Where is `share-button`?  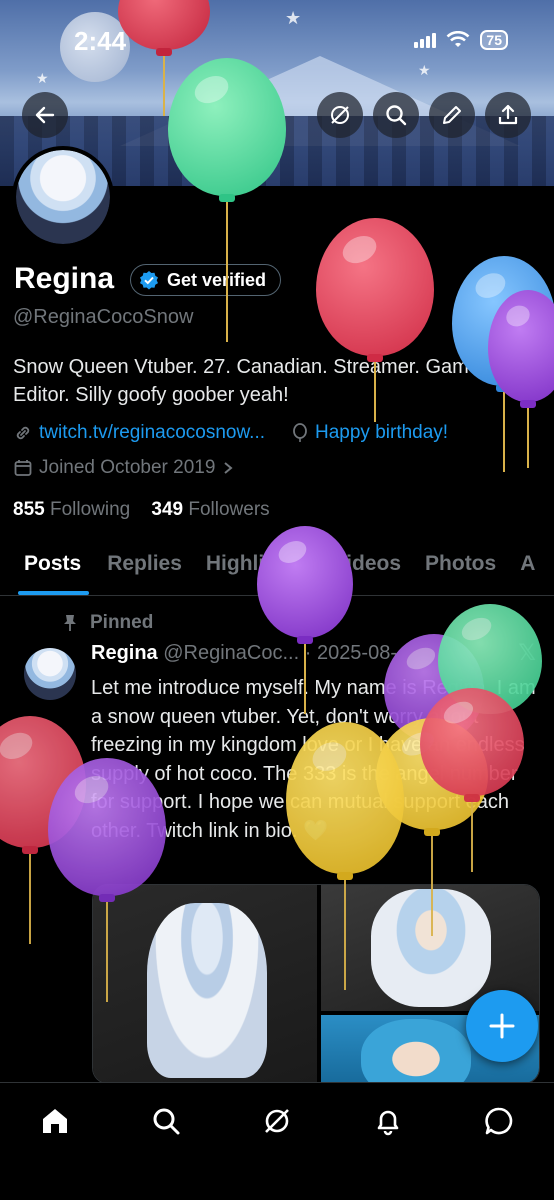 share-button is located at coordinates (508, 115).